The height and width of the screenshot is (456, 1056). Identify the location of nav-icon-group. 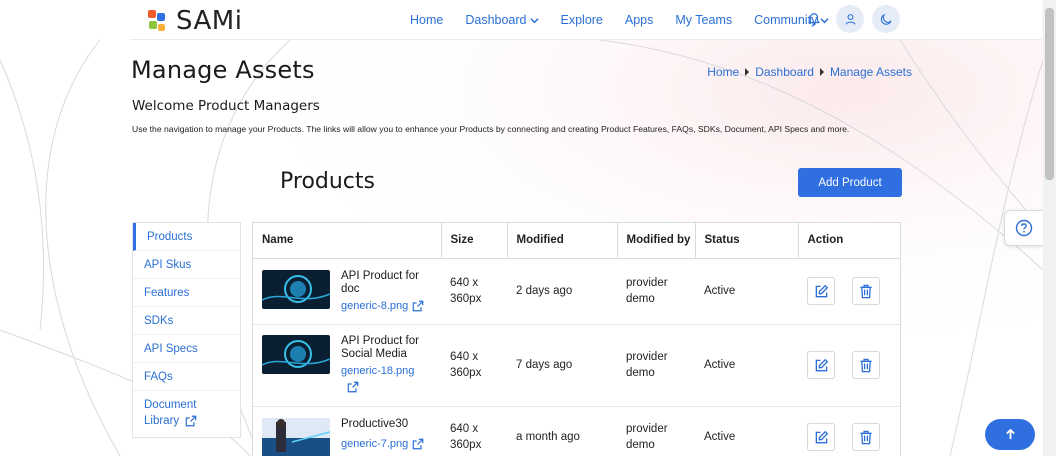
(850, 19).